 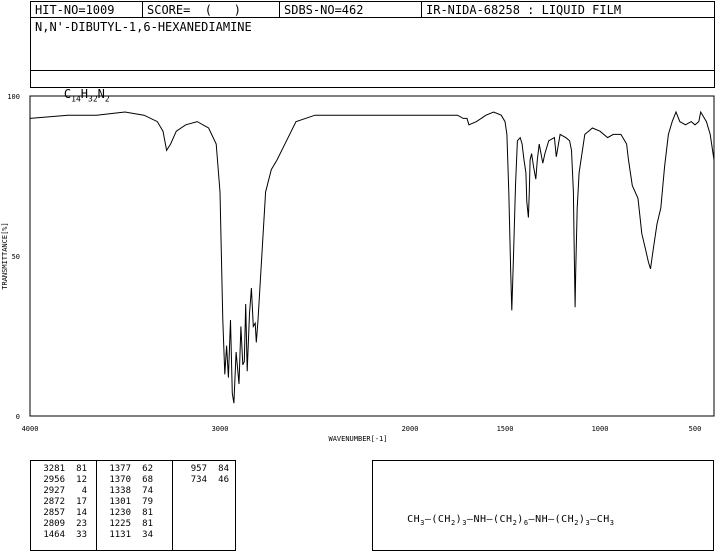 I want to click on peak-wavenumber: 2927, so click(x=54, y=491).